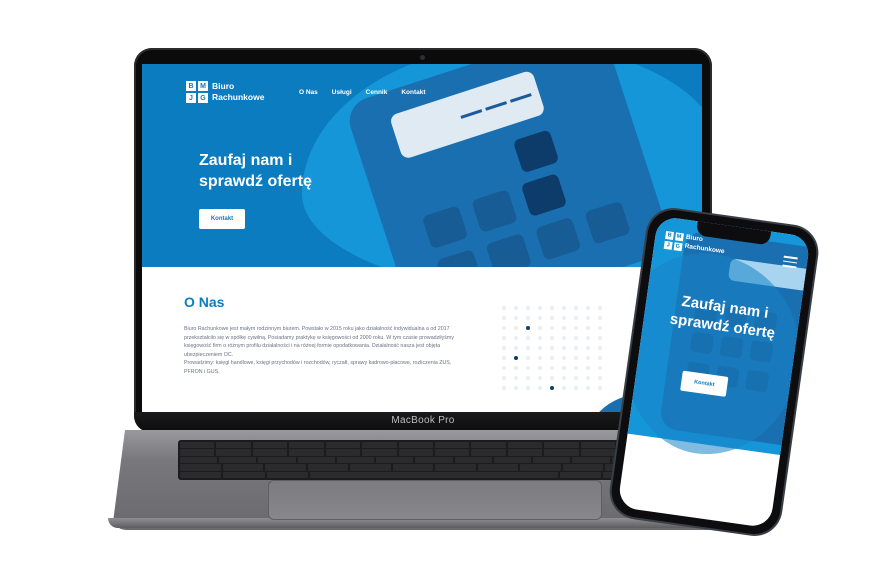 The height and width of the screenshot is (568, 886). What do you see at coordinates (197, 92) in the screenshot?
I see `logo-mark: B M J G` at bounding box center [197, 92].